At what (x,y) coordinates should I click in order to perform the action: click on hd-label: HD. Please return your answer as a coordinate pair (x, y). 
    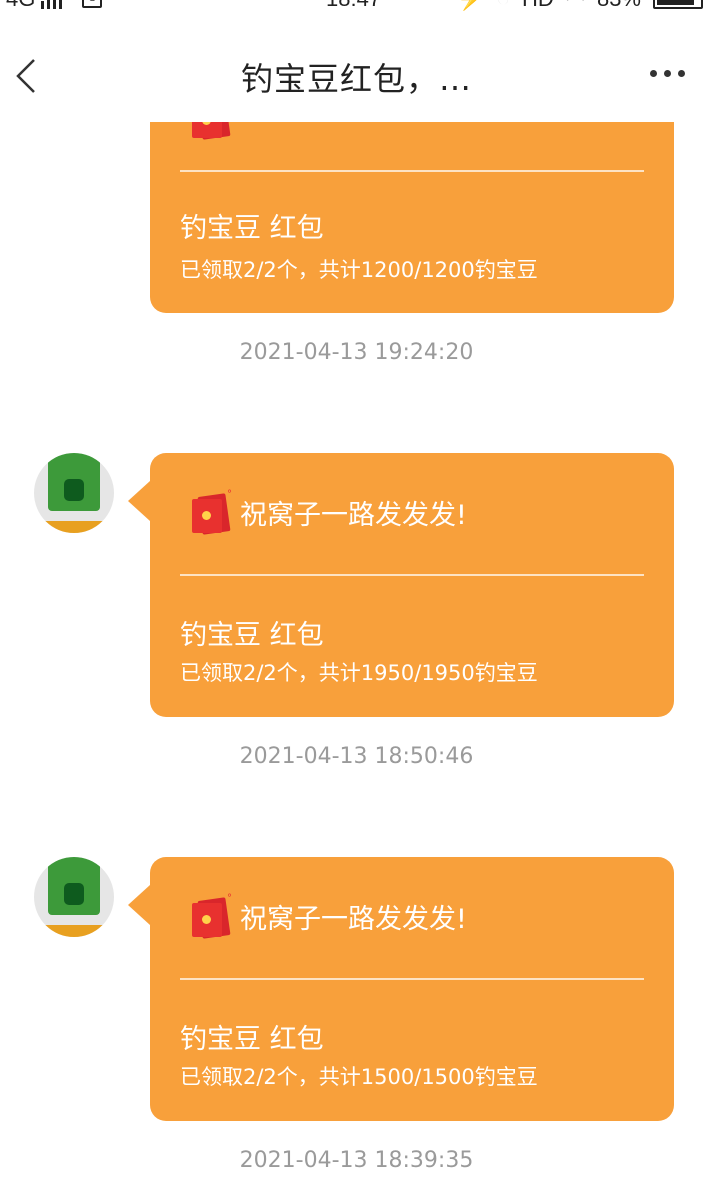
    Looking at the image, I should click on (538, 6).